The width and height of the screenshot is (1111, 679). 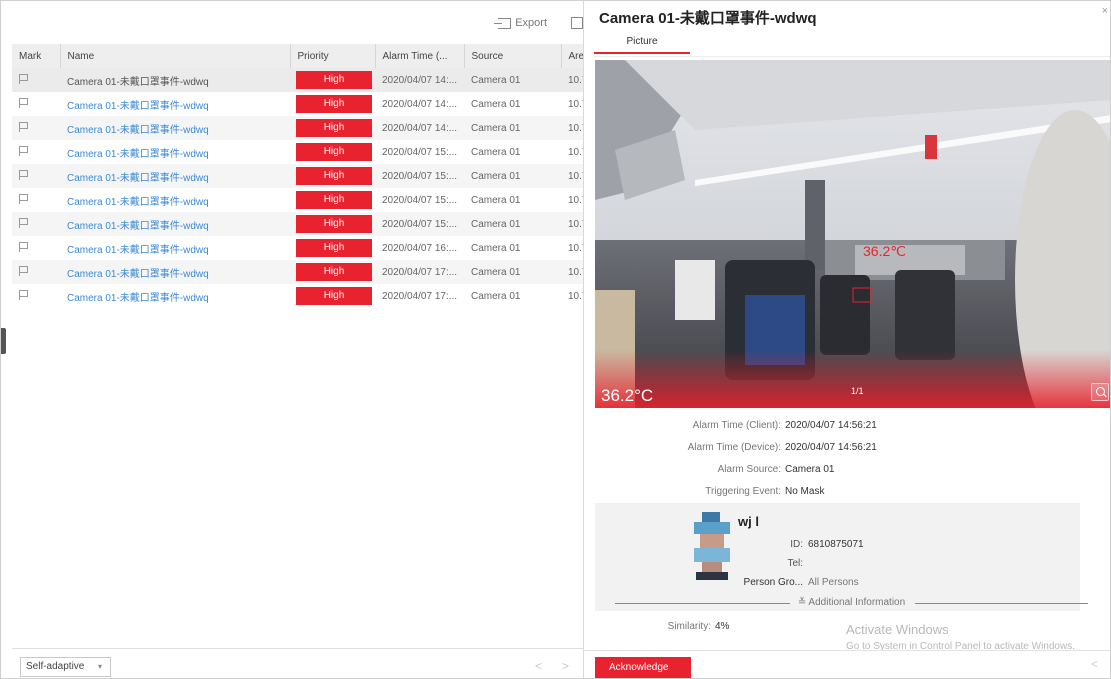 I want to click on avatar, so click(x=712, y=546).